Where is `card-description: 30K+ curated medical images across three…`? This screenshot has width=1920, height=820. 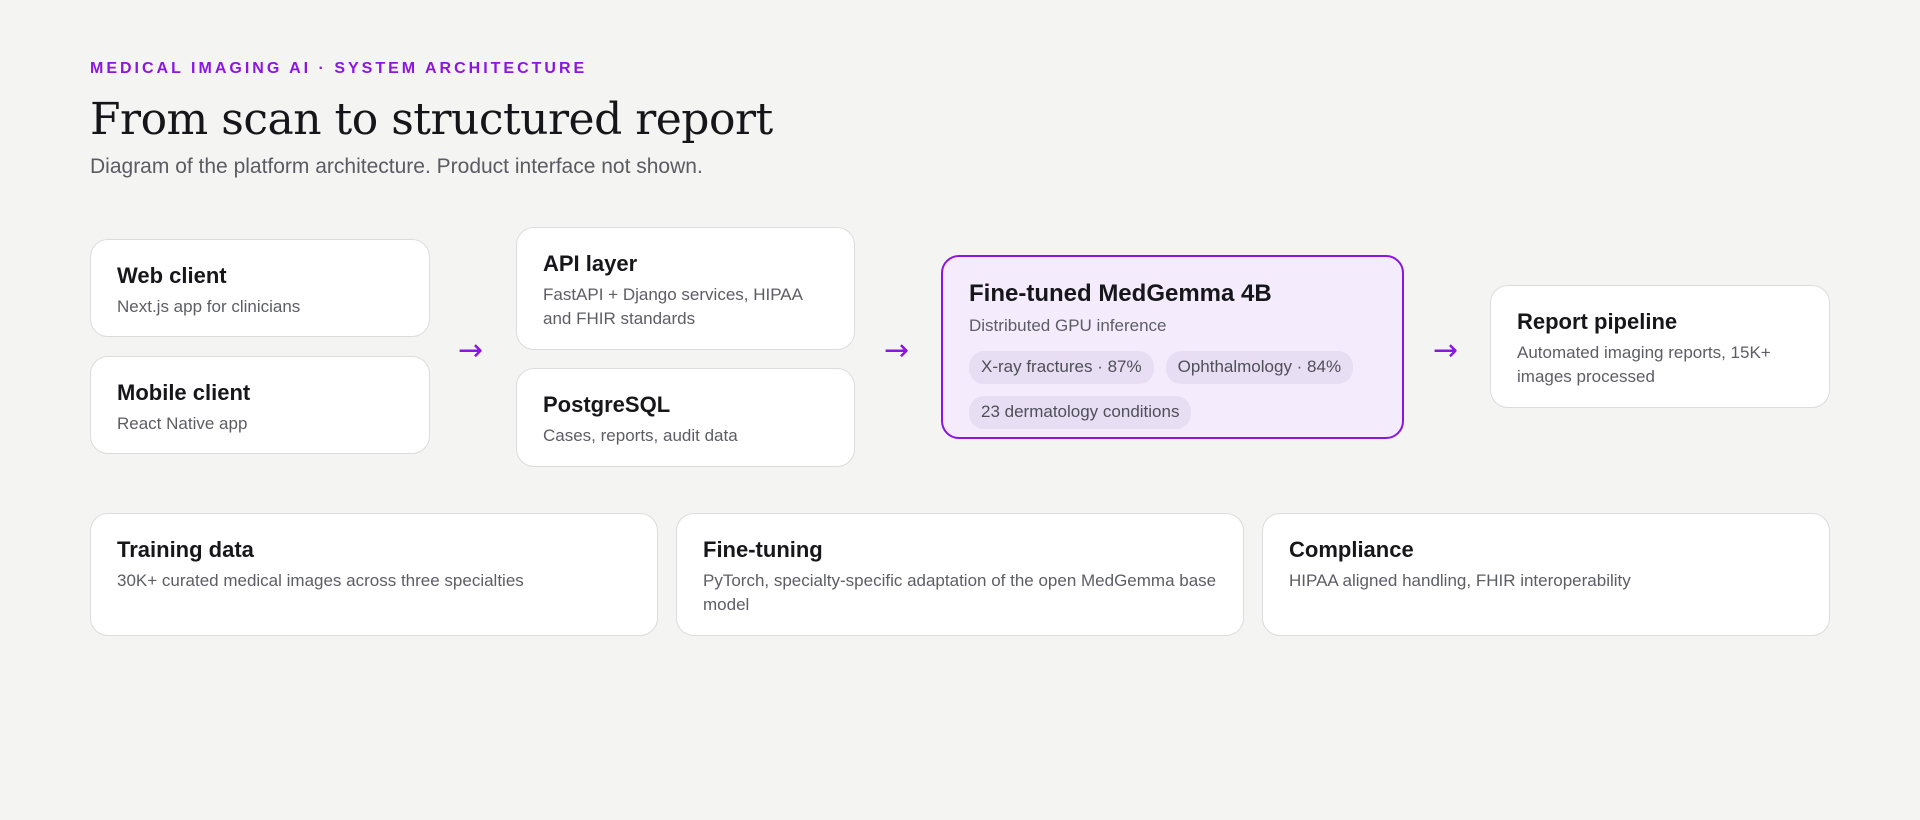
card-description: 30K+ curated medical images across three… is located at coordinates (320, 580).